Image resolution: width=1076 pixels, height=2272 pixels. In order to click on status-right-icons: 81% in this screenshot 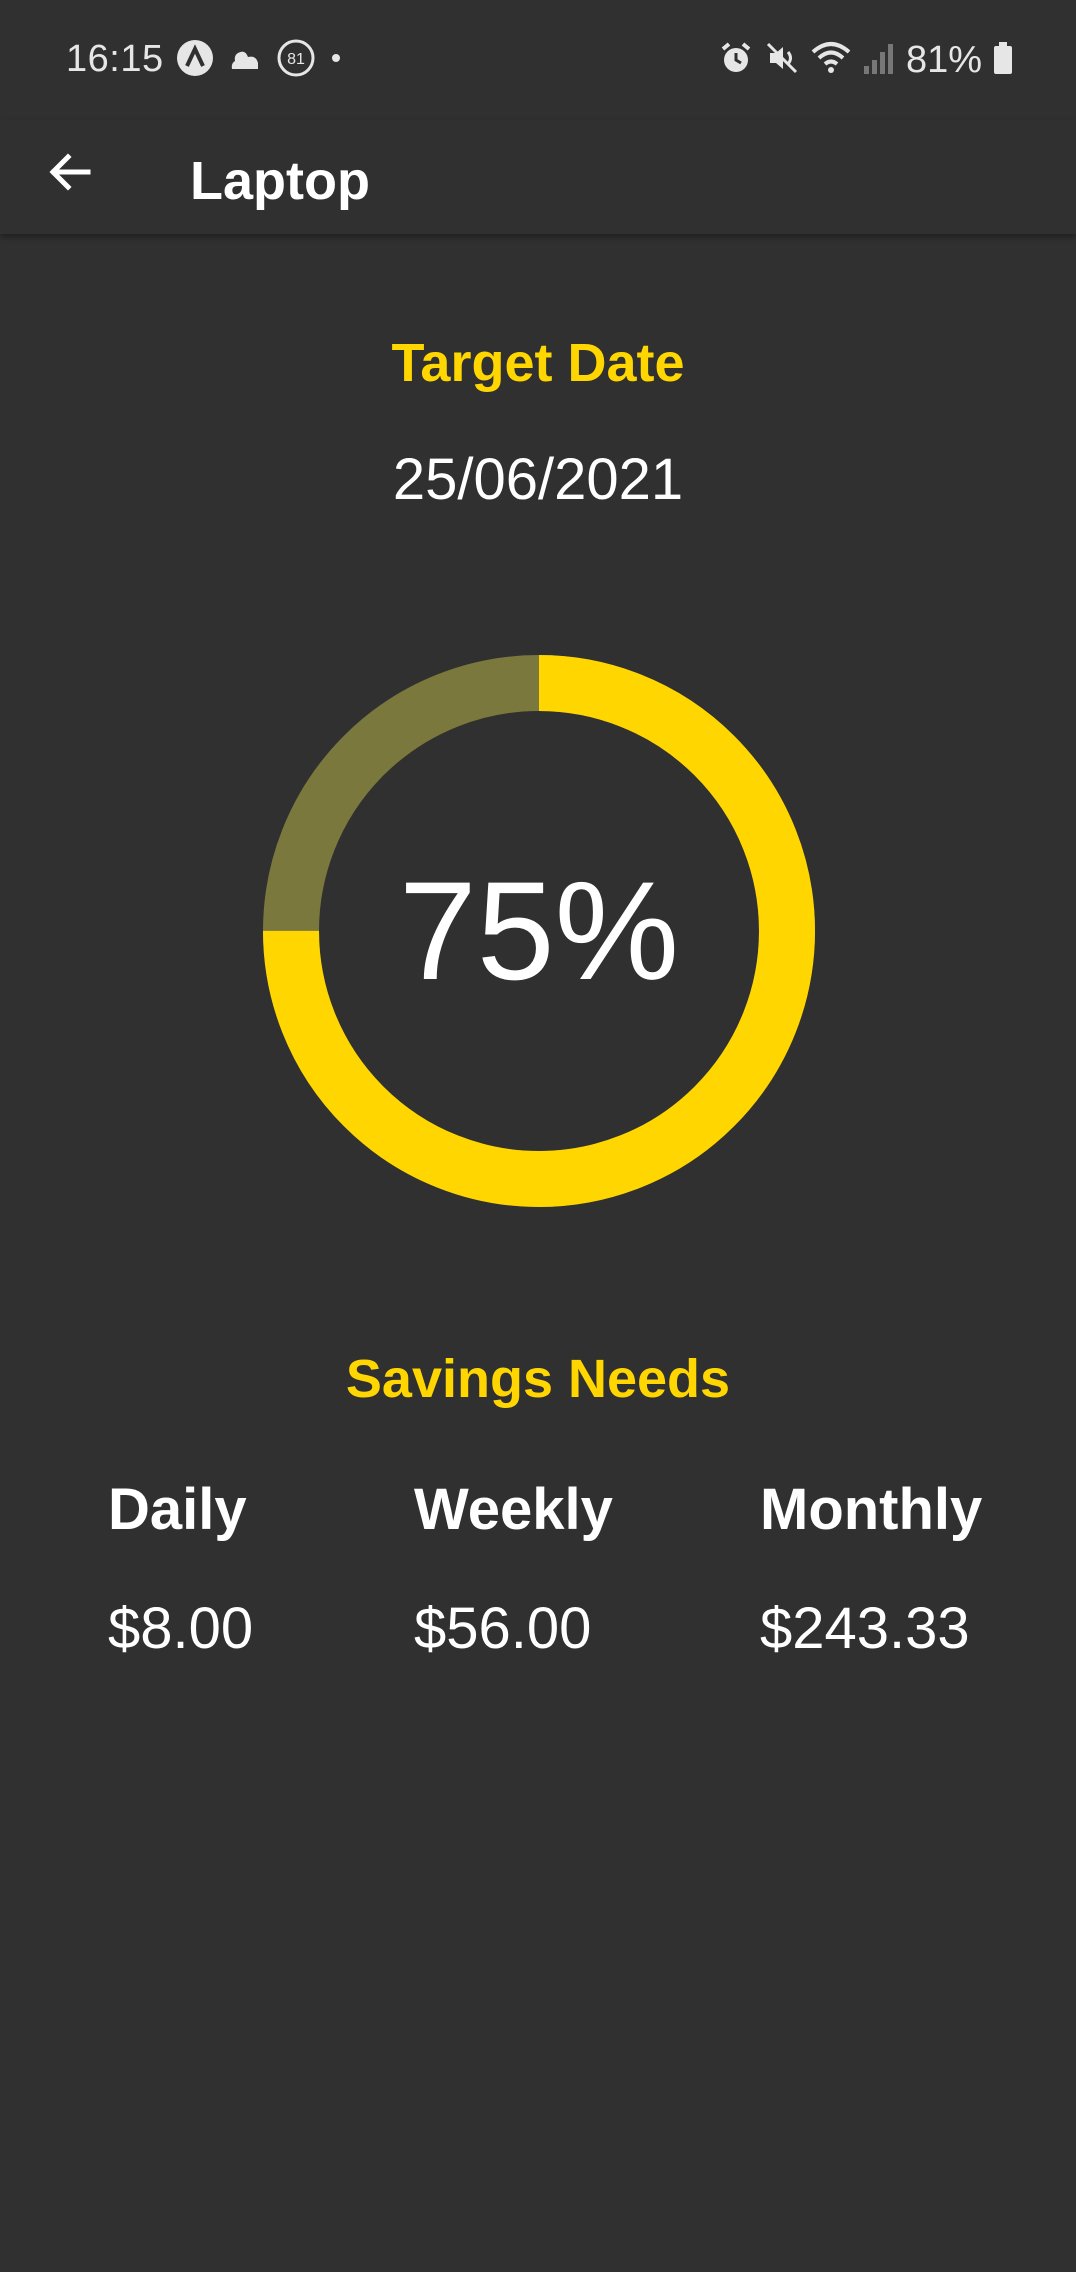, I will do `click(866, 60)`.